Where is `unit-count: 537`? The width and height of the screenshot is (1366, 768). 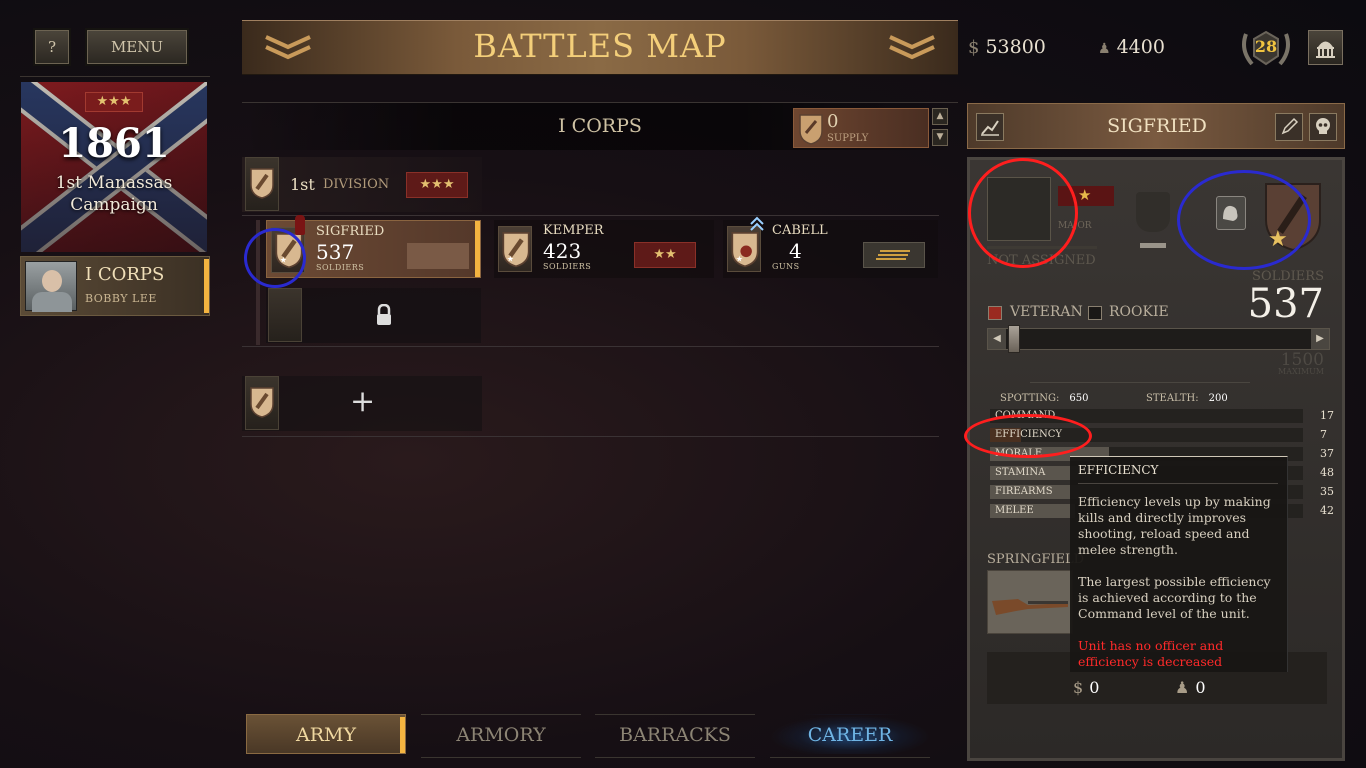 unit-count: 537 is located at coordinates (335, 252).